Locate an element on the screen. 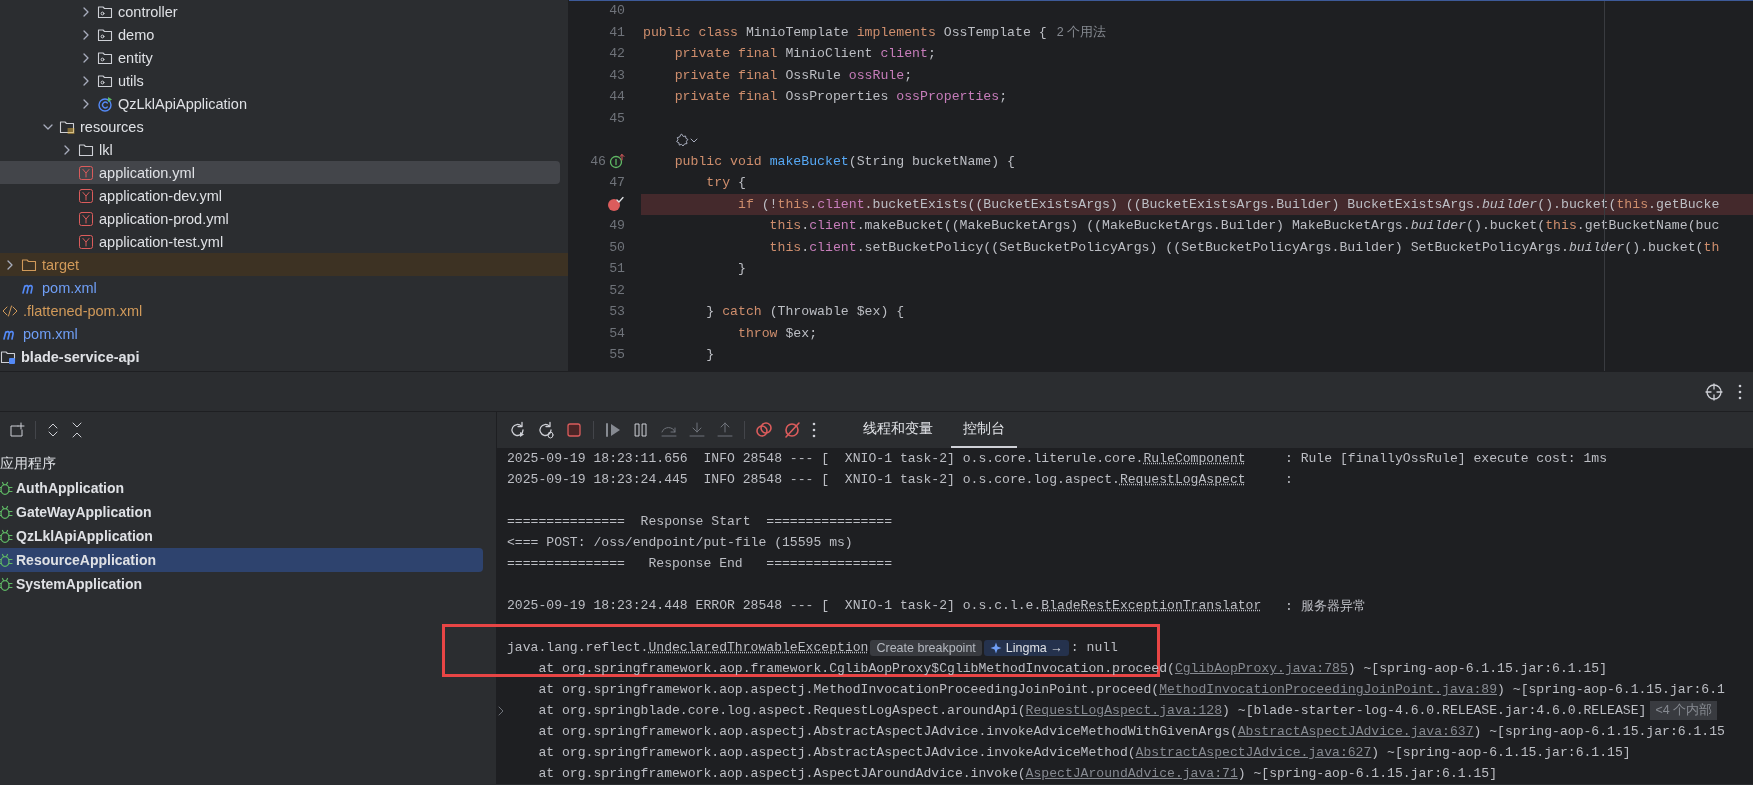 This screenshot has height=785, width=1753. crosshair-icon is located at coordinates (1714, 391).